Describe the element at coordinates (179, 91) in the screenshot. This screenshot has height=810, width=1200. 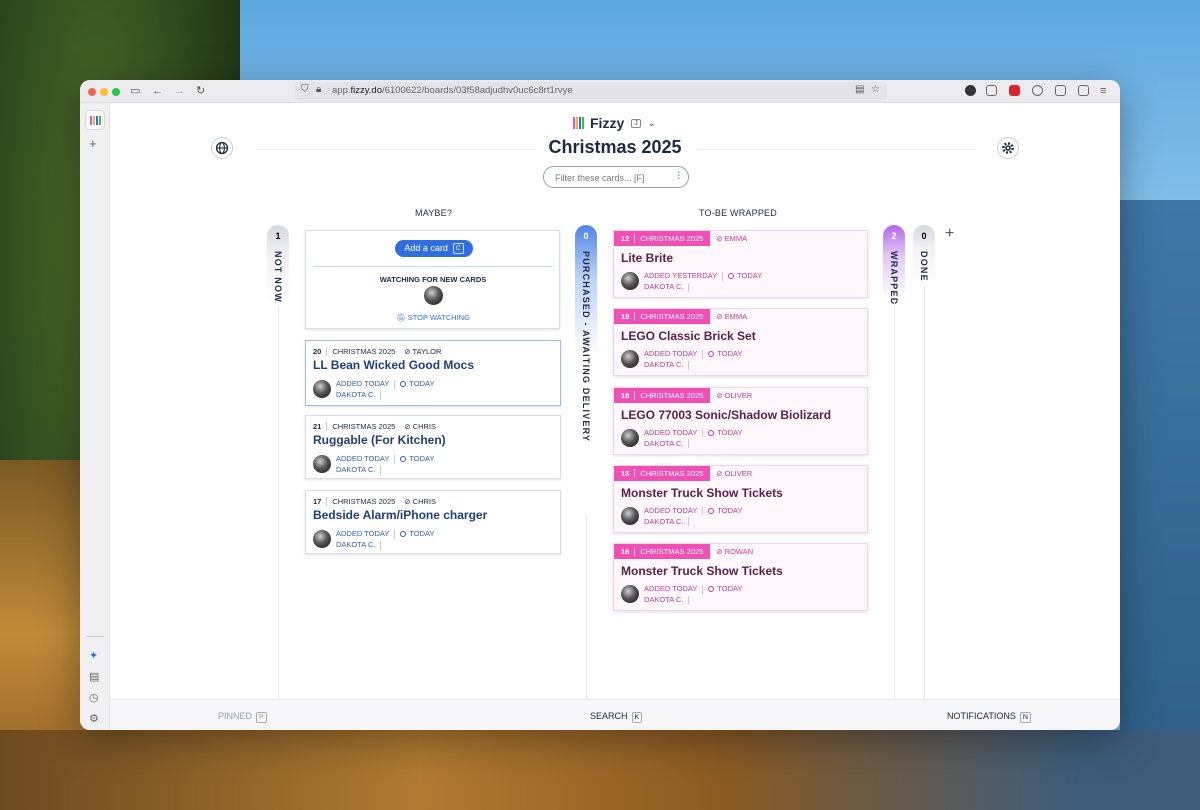
I see `forward-icon: →` at that location.